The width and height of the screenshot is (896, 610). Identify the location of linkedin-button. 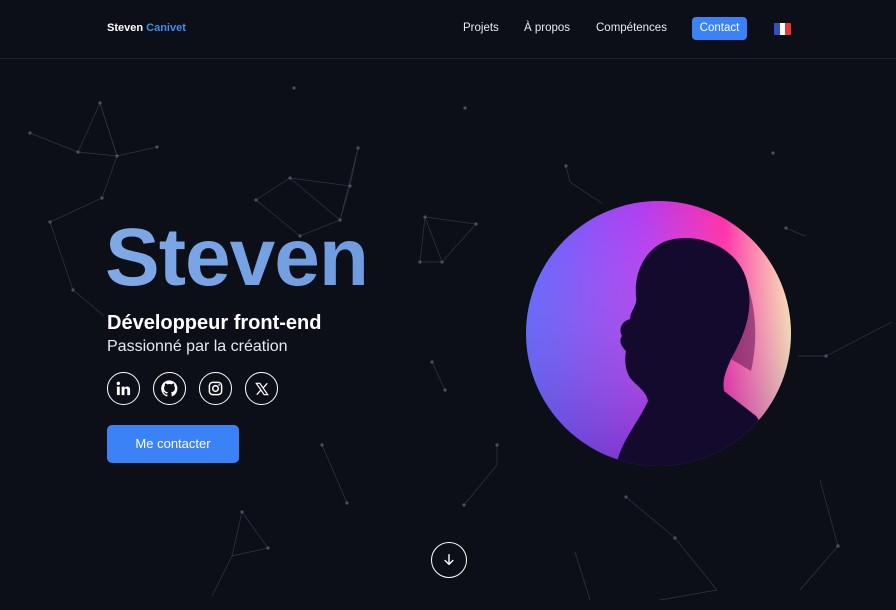
(123, 388).